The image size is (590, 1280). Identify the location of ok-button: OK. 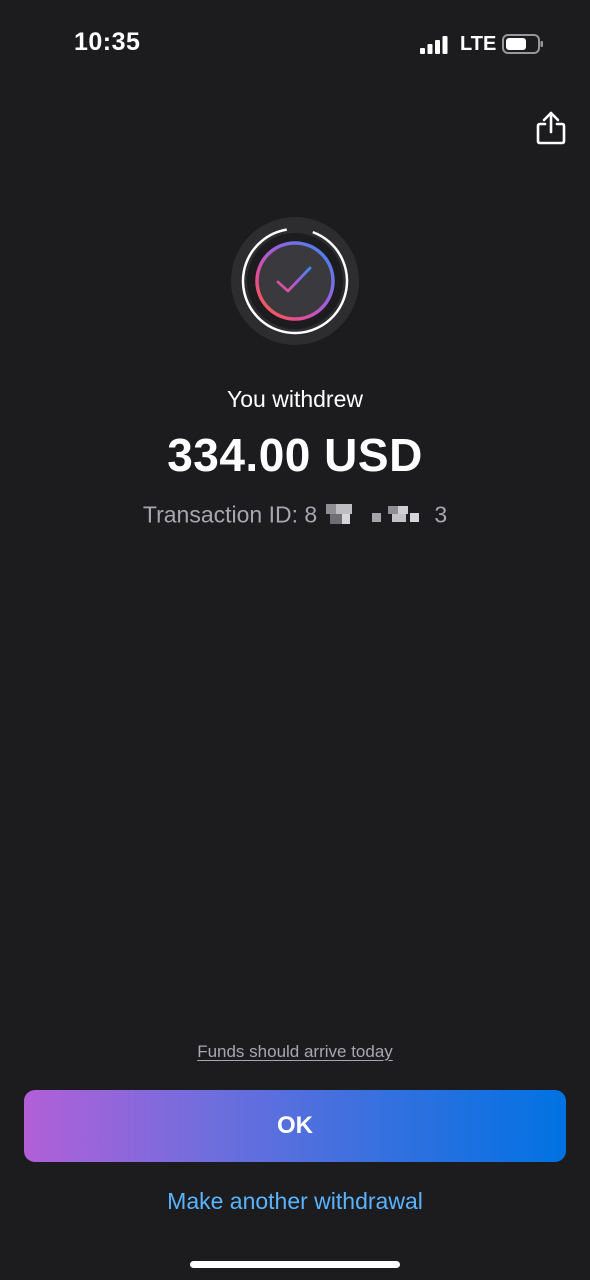
(295, 1126).